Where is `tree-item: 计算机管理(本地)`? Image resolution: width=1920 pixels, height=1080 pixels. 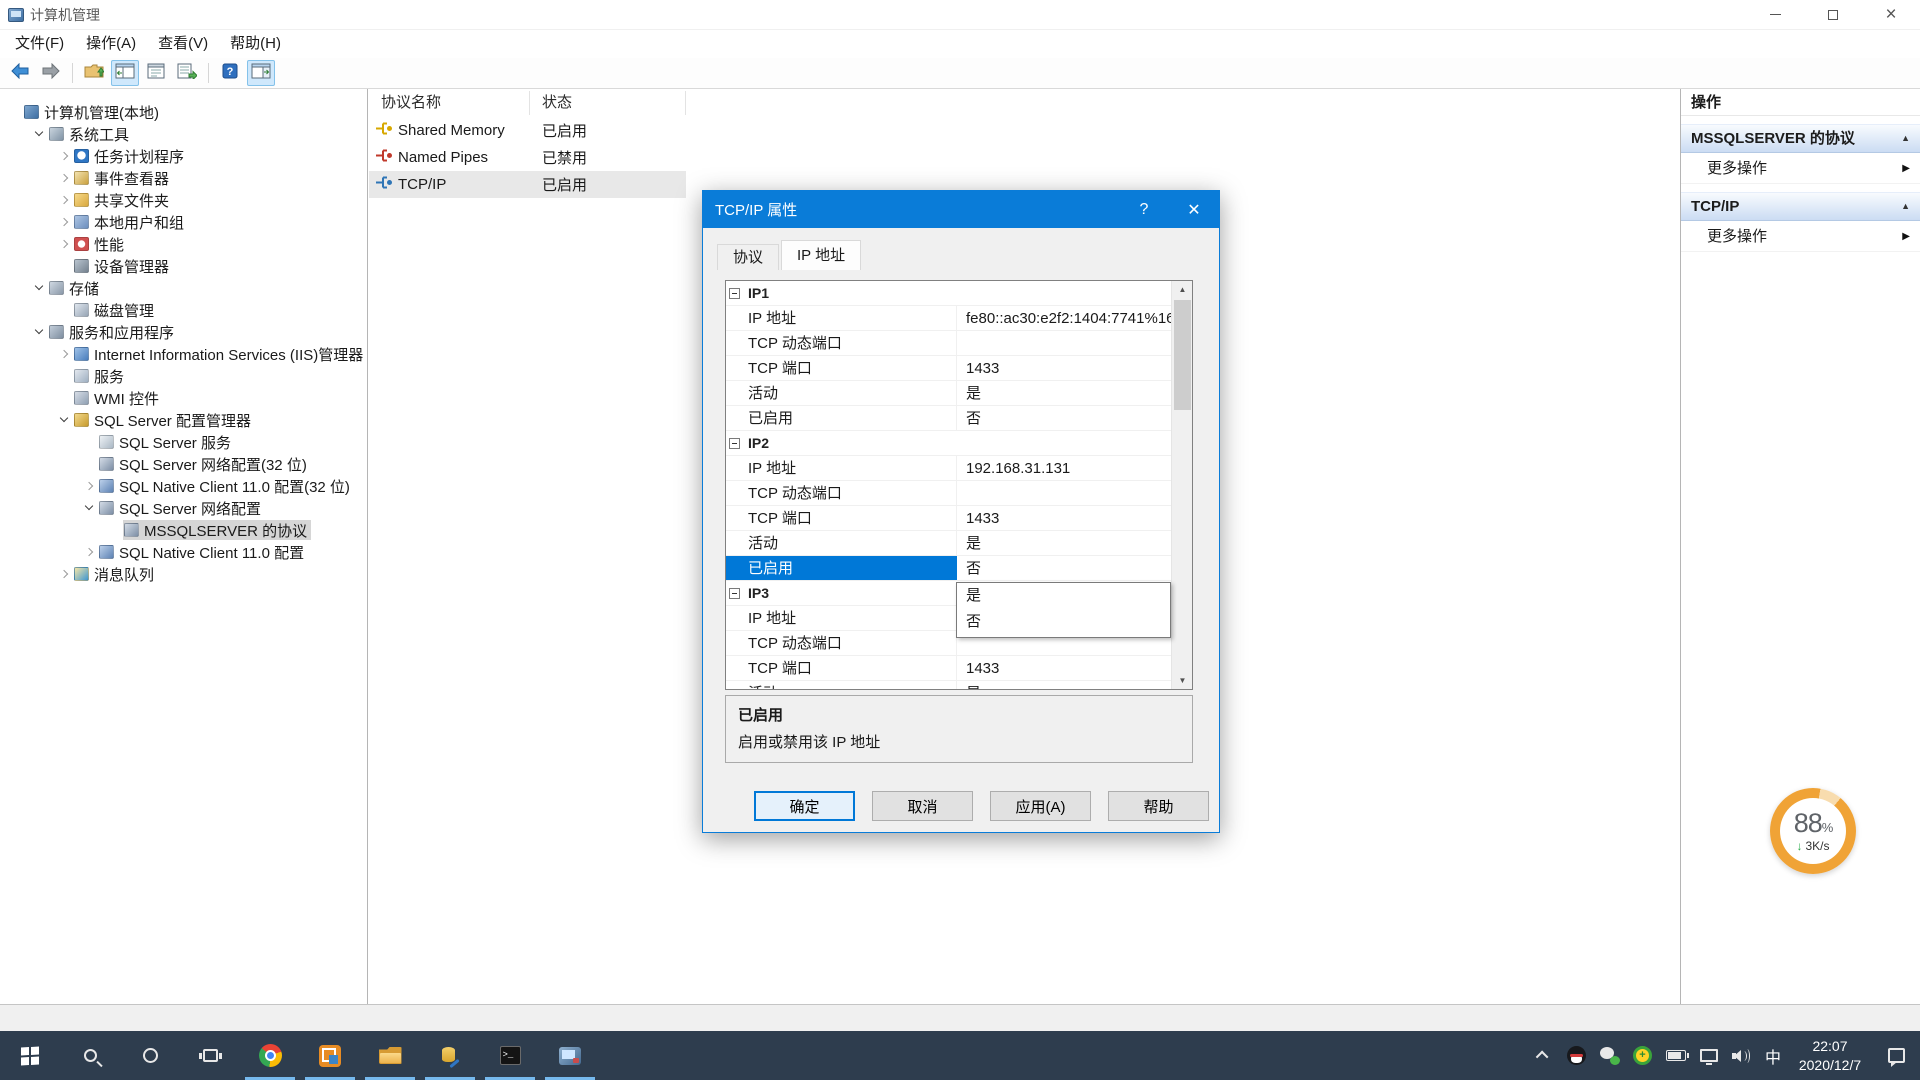 tree-item: 计算机管理(本地) is located at coordinates (183, 112).